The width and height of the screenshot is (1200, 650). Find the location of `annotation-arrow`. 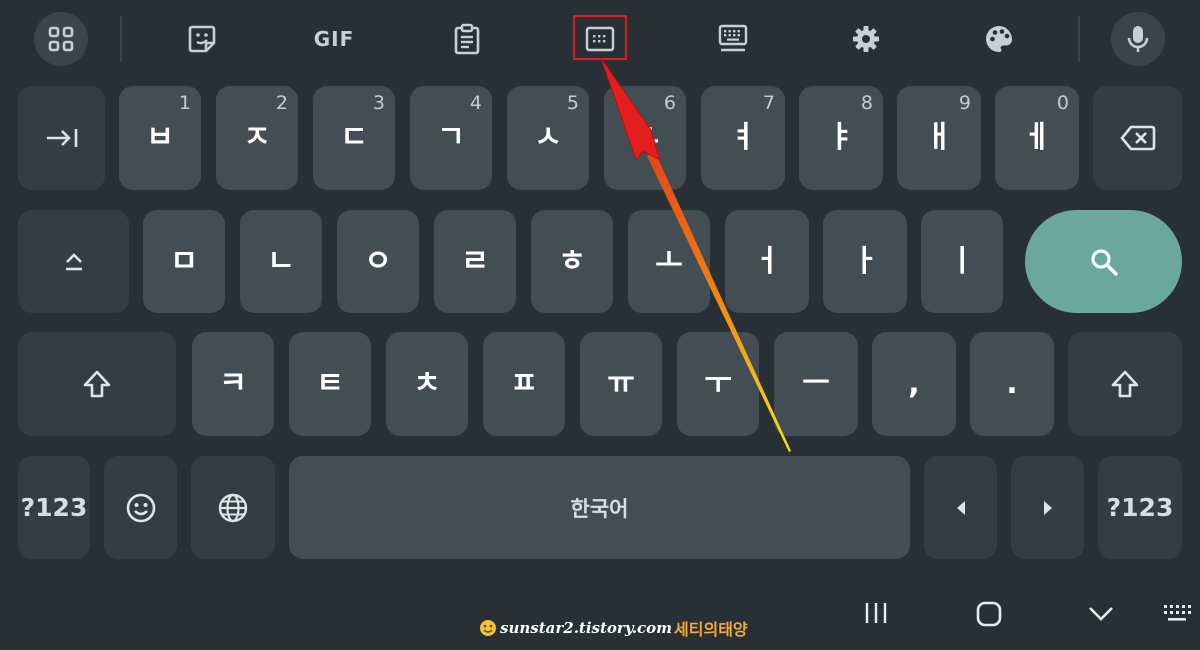

annotation-arrow is located at coordinates (695, 254).